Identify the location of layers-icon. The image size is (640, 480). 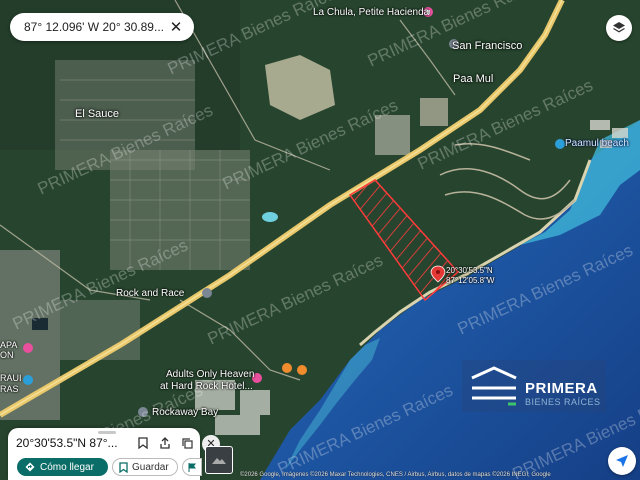
(619, 27).